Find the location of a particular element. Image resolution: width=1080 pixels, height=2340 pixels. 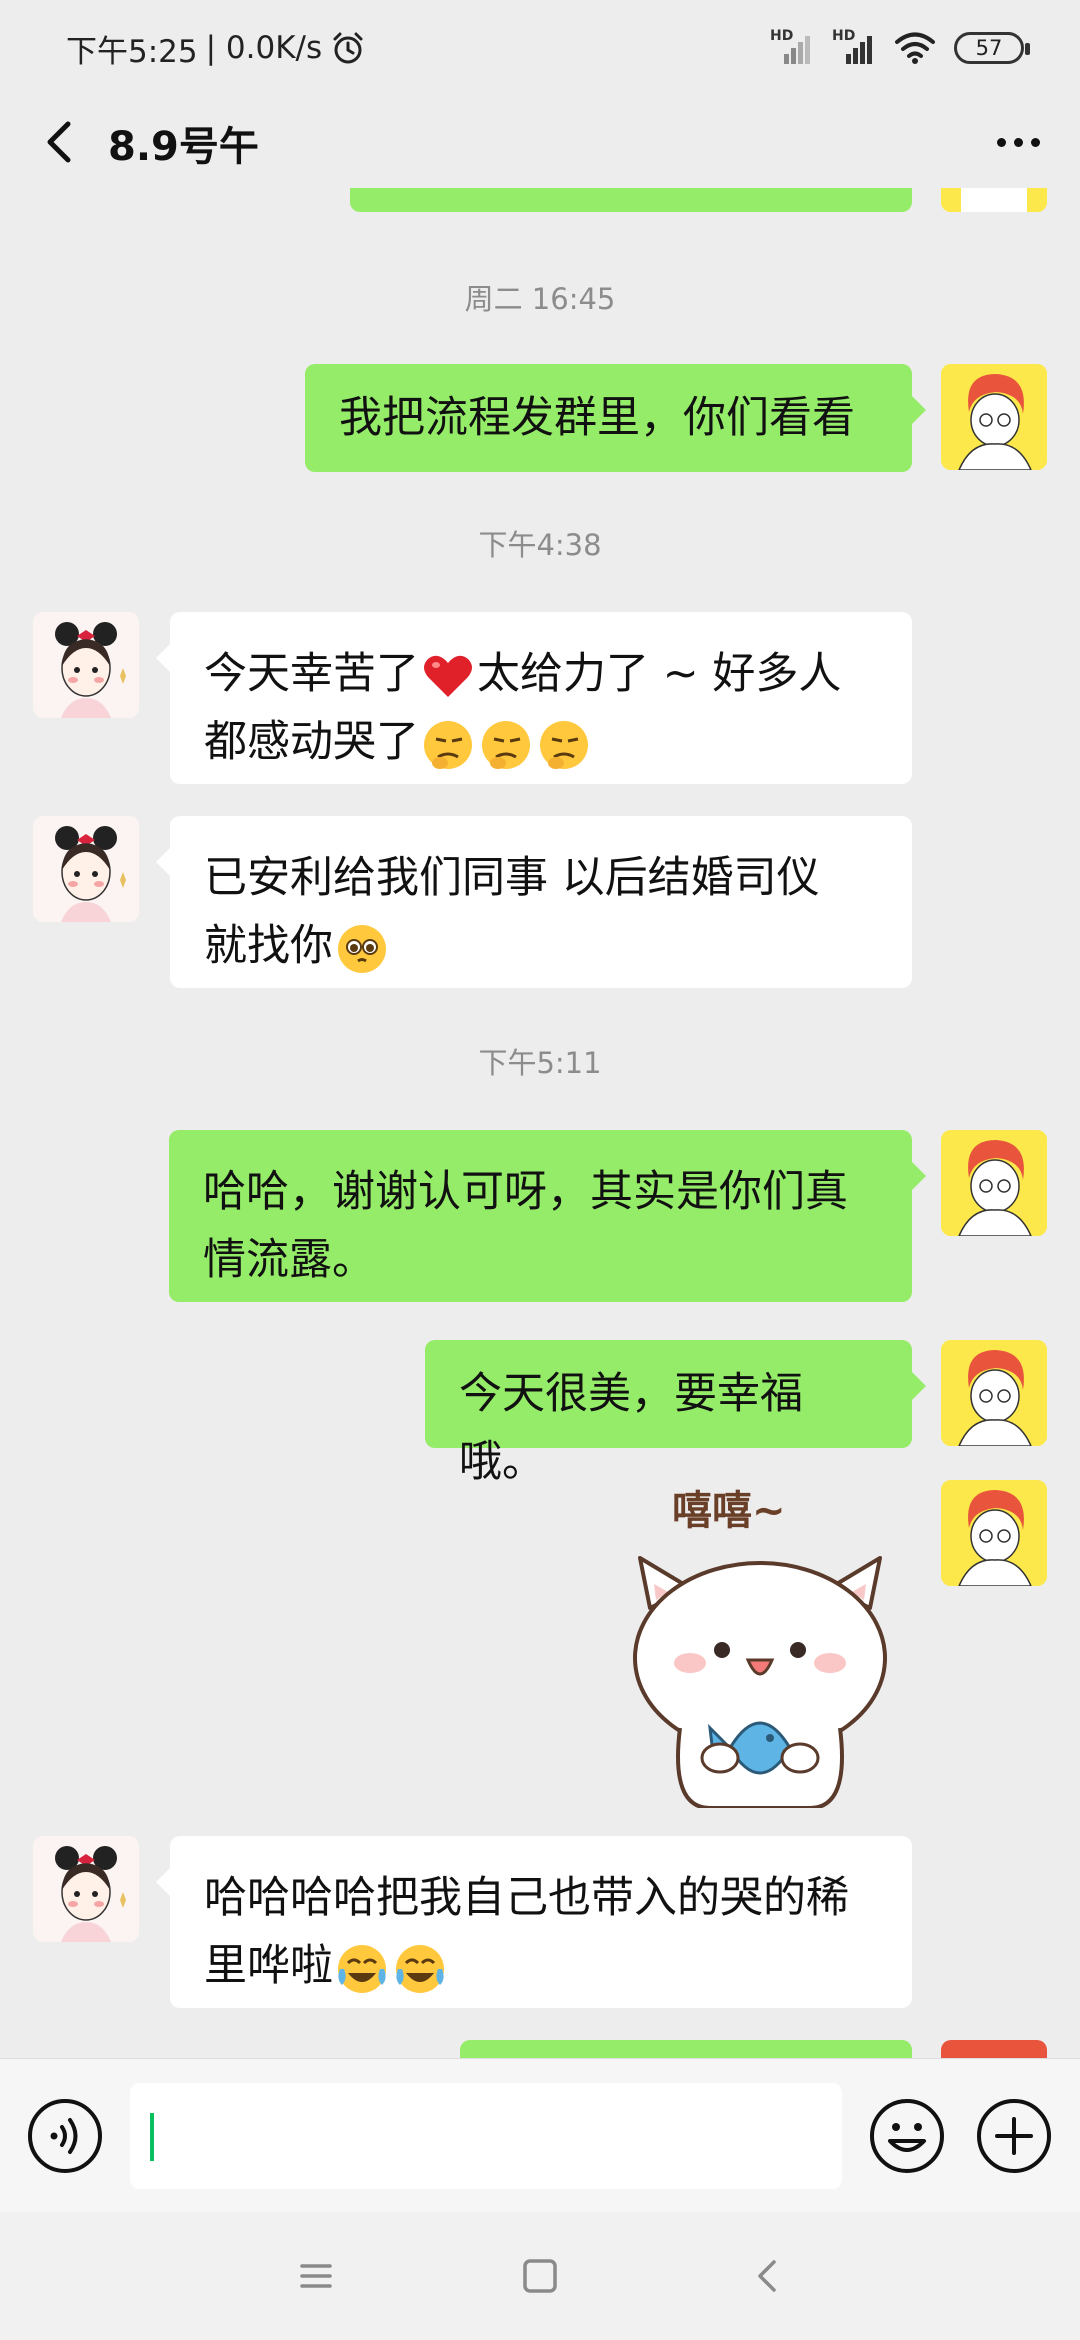

sent-message-bubble: 今天很美，要幸福哦。 is located at coordinates (675, 1413).